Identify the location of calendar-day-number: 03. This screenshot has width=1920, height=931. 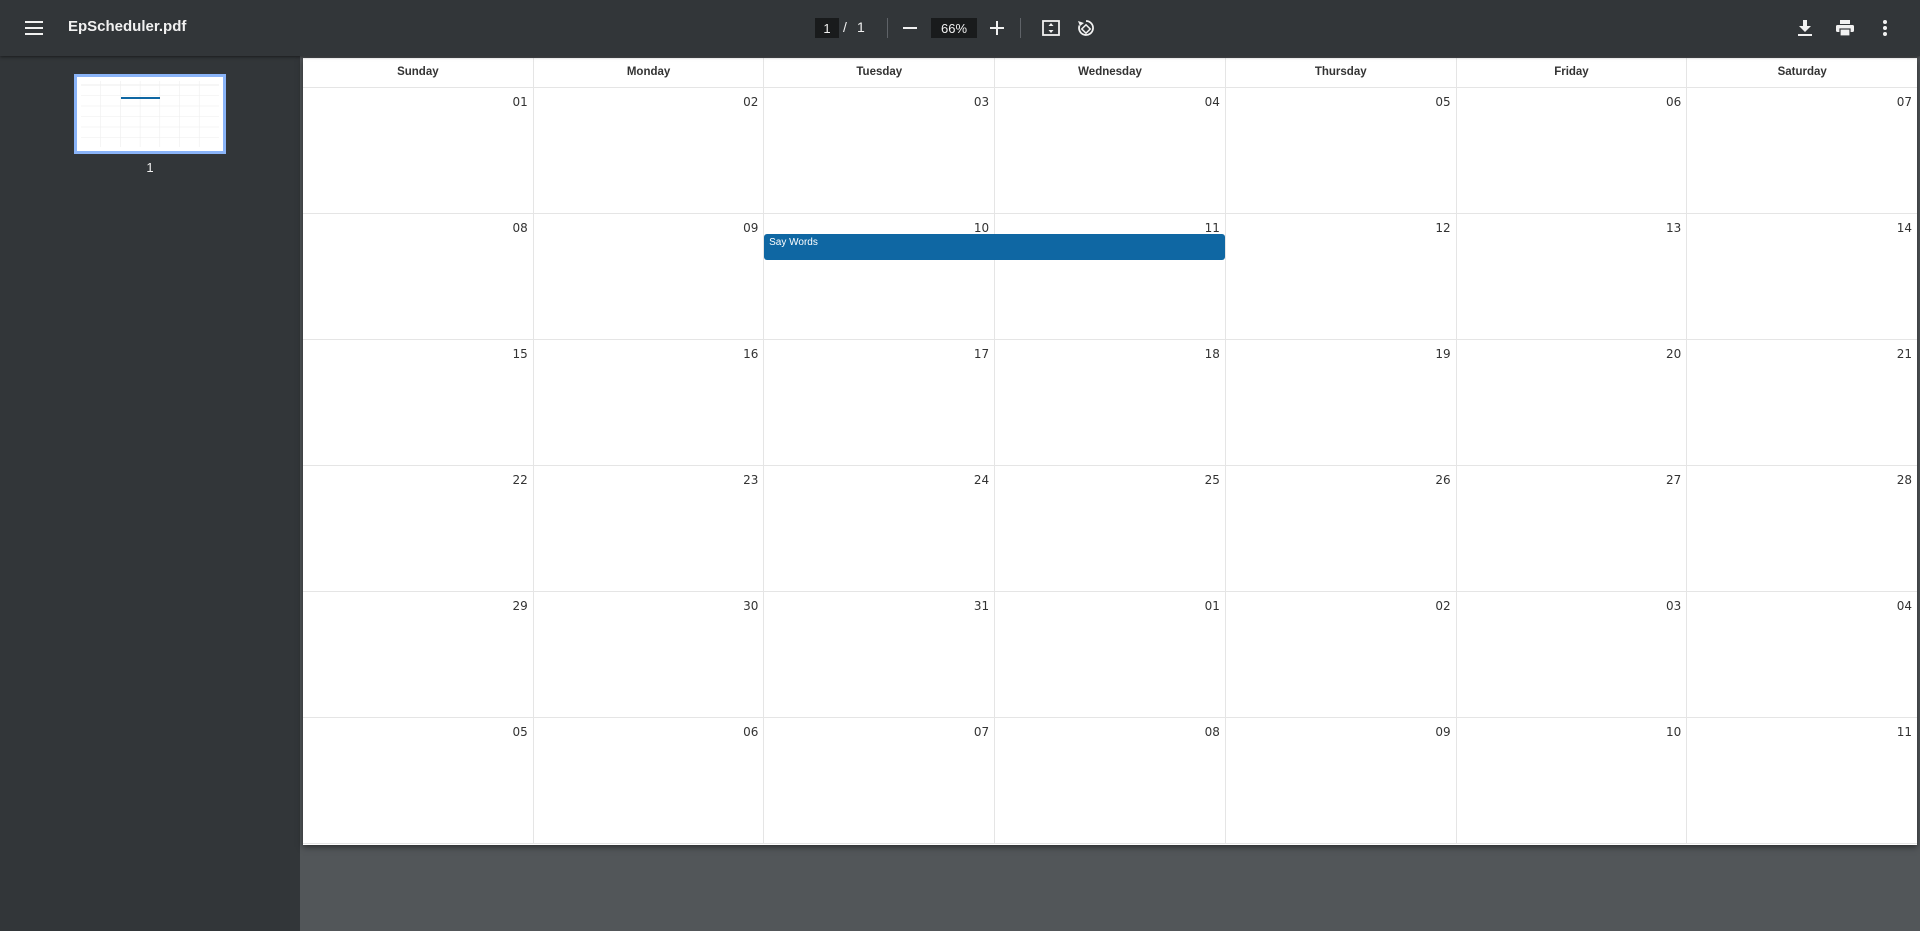
(981, 102).